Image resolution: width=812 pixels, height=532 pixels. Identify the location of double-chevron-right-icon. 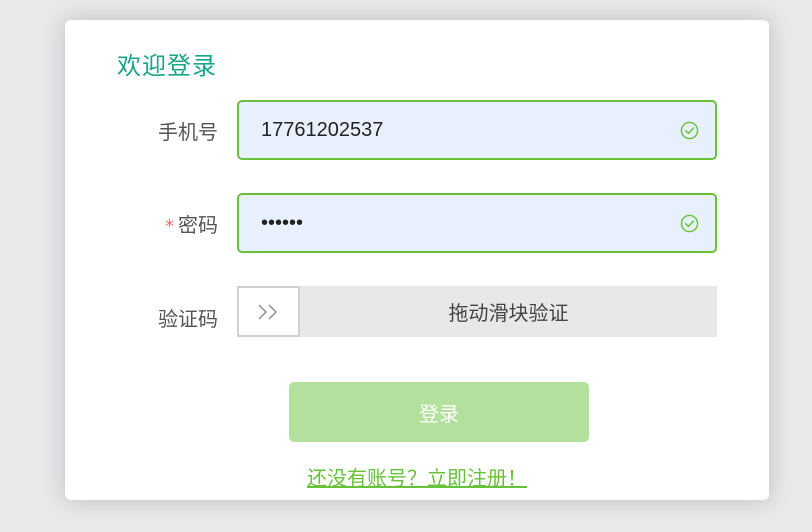
(267, 311).